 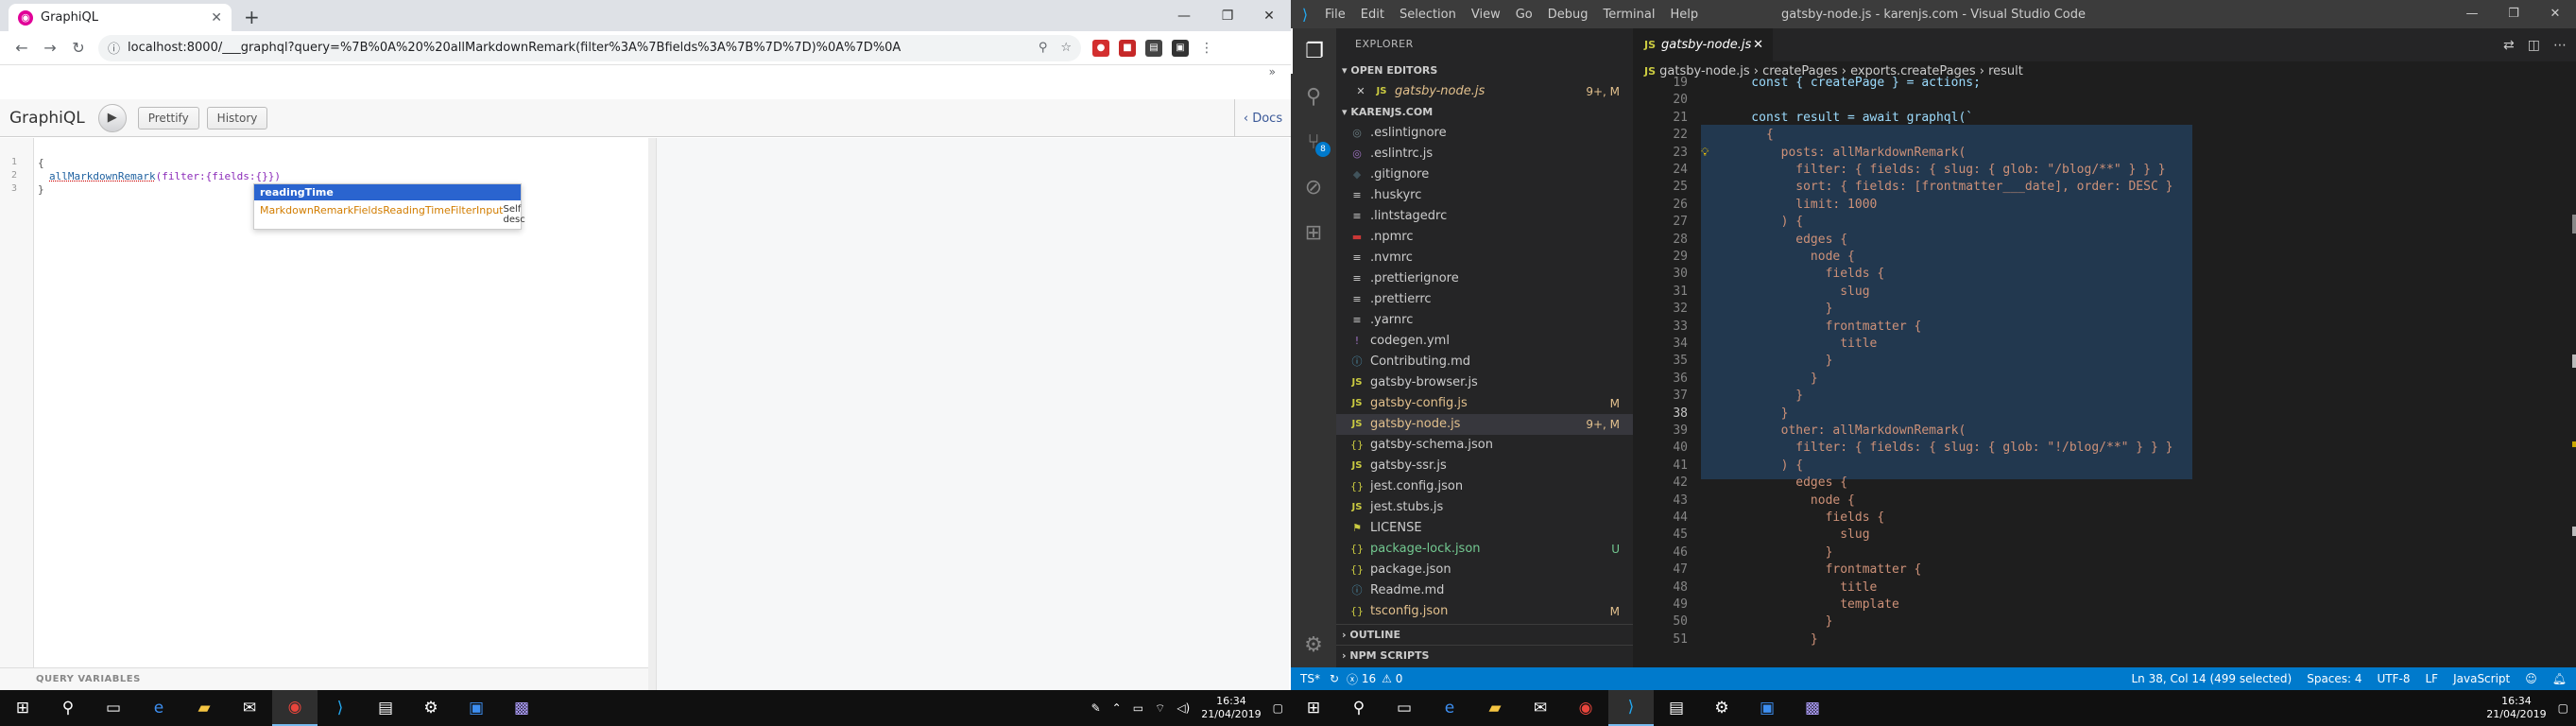 I want to click on chrome-icon: ◉, so click(x=295, y=708).